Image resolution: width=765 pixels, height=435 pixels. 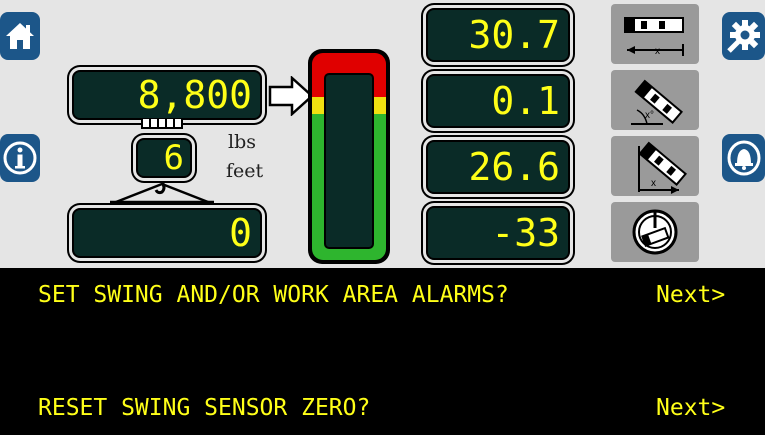 What do you see at coordinates (167, 233) in the screenshot?
I see `hook-height-display: 0` at bounding box center [167, 233].